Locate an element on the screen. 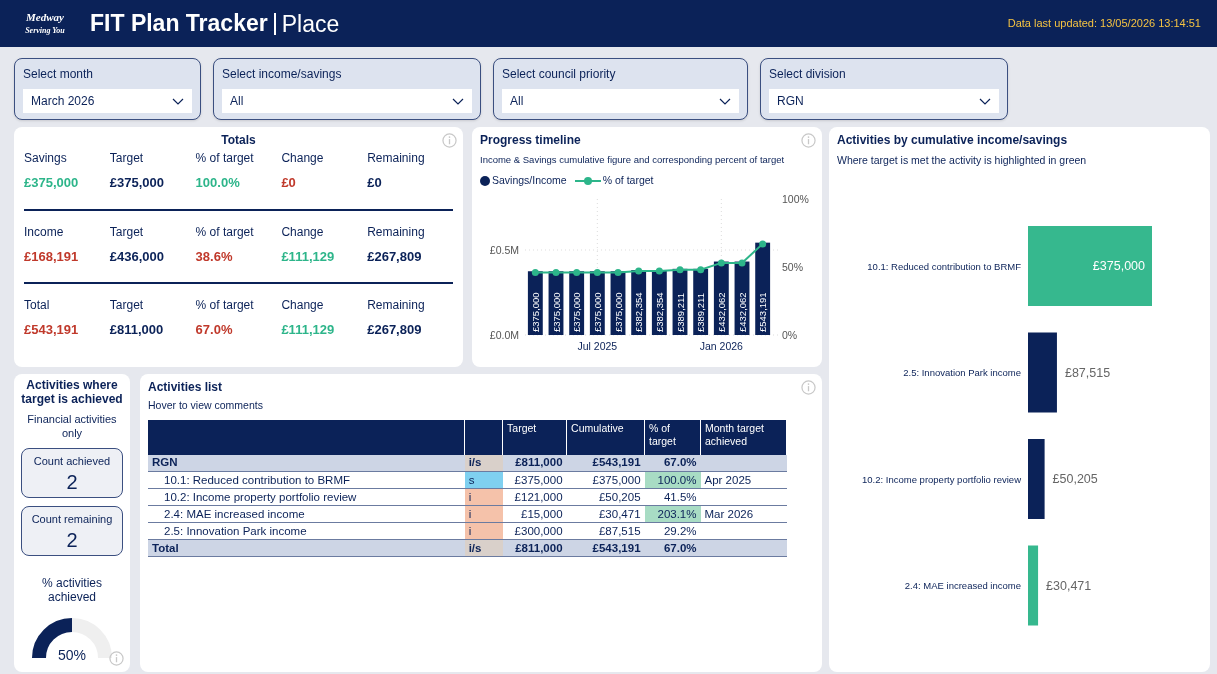 The image size is (1217, 674). metric-value: £168,191 is located at coordinates (51, 256).